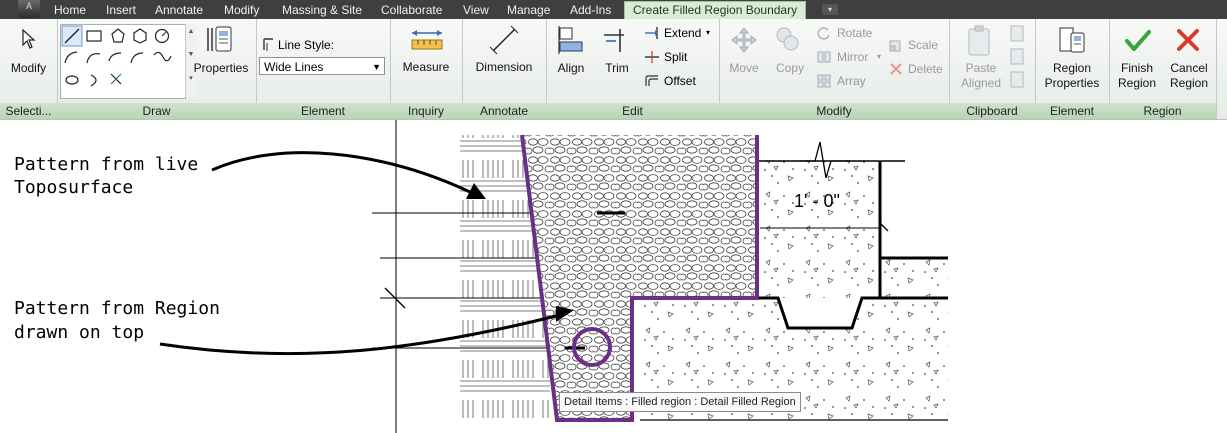 This screenshot has width=1227, height=433. I want to click on offset-icon, so click(651, 80).